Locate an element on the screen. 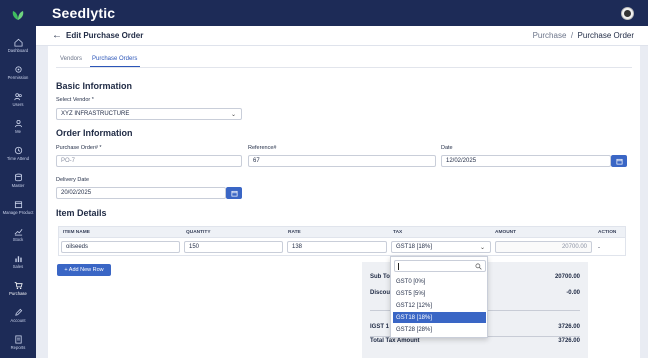 This screenshot has height=358, width=648. vendor-label: Select Vendor * is located at coordinates (75, 100).